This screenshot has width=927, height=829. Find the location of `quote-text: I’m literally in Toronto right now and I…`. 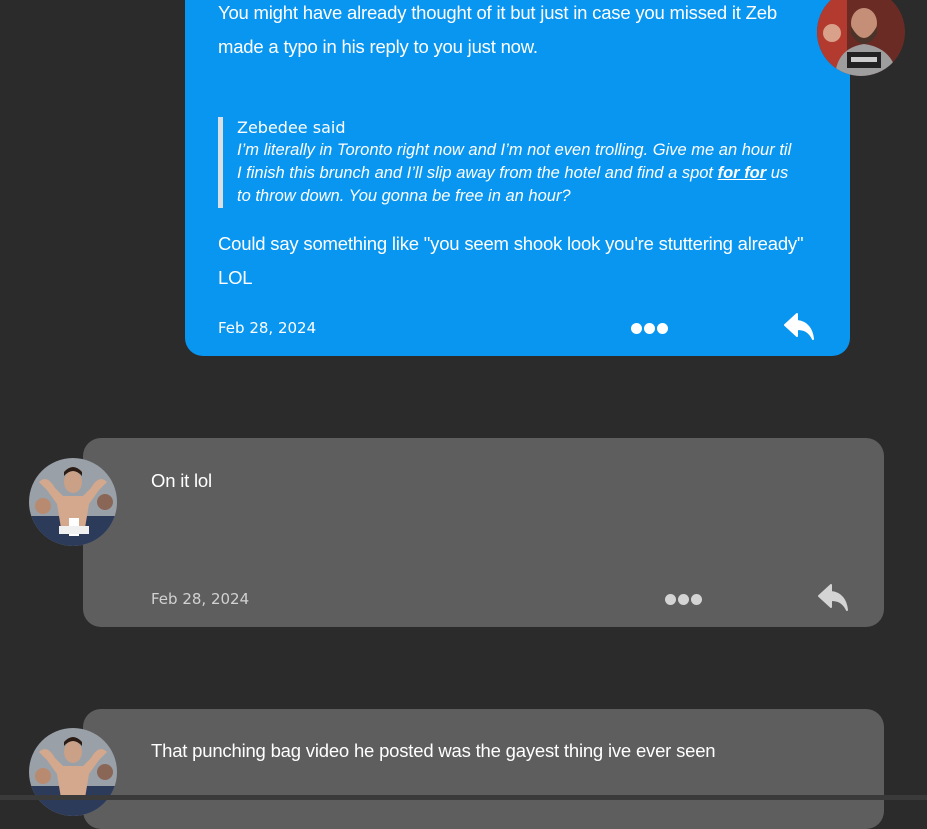

quote-text: I’m literally in Toronto right now and I… is located at coordinates (514, 173).